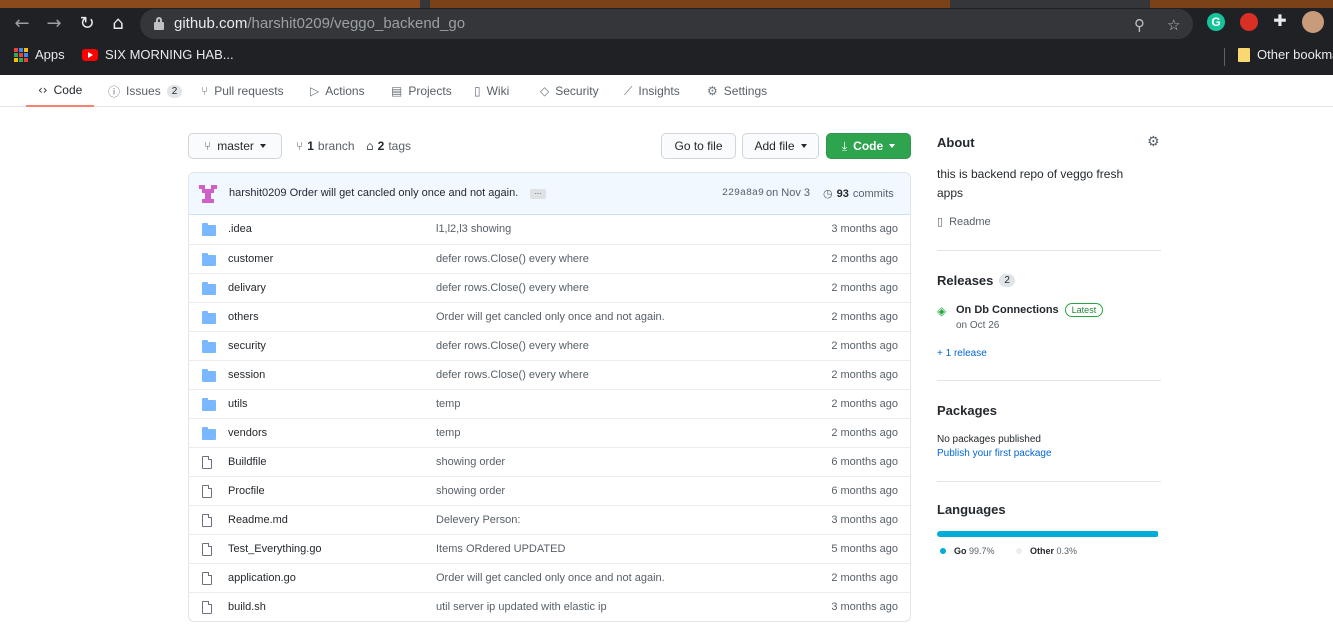 The height and width of the screenshot is (632, 1333). What do you see at coordinates (325, 146) in the screenshot?
I see `branches-link: ⑂ 1 branch` at bounding box center [325, 146].